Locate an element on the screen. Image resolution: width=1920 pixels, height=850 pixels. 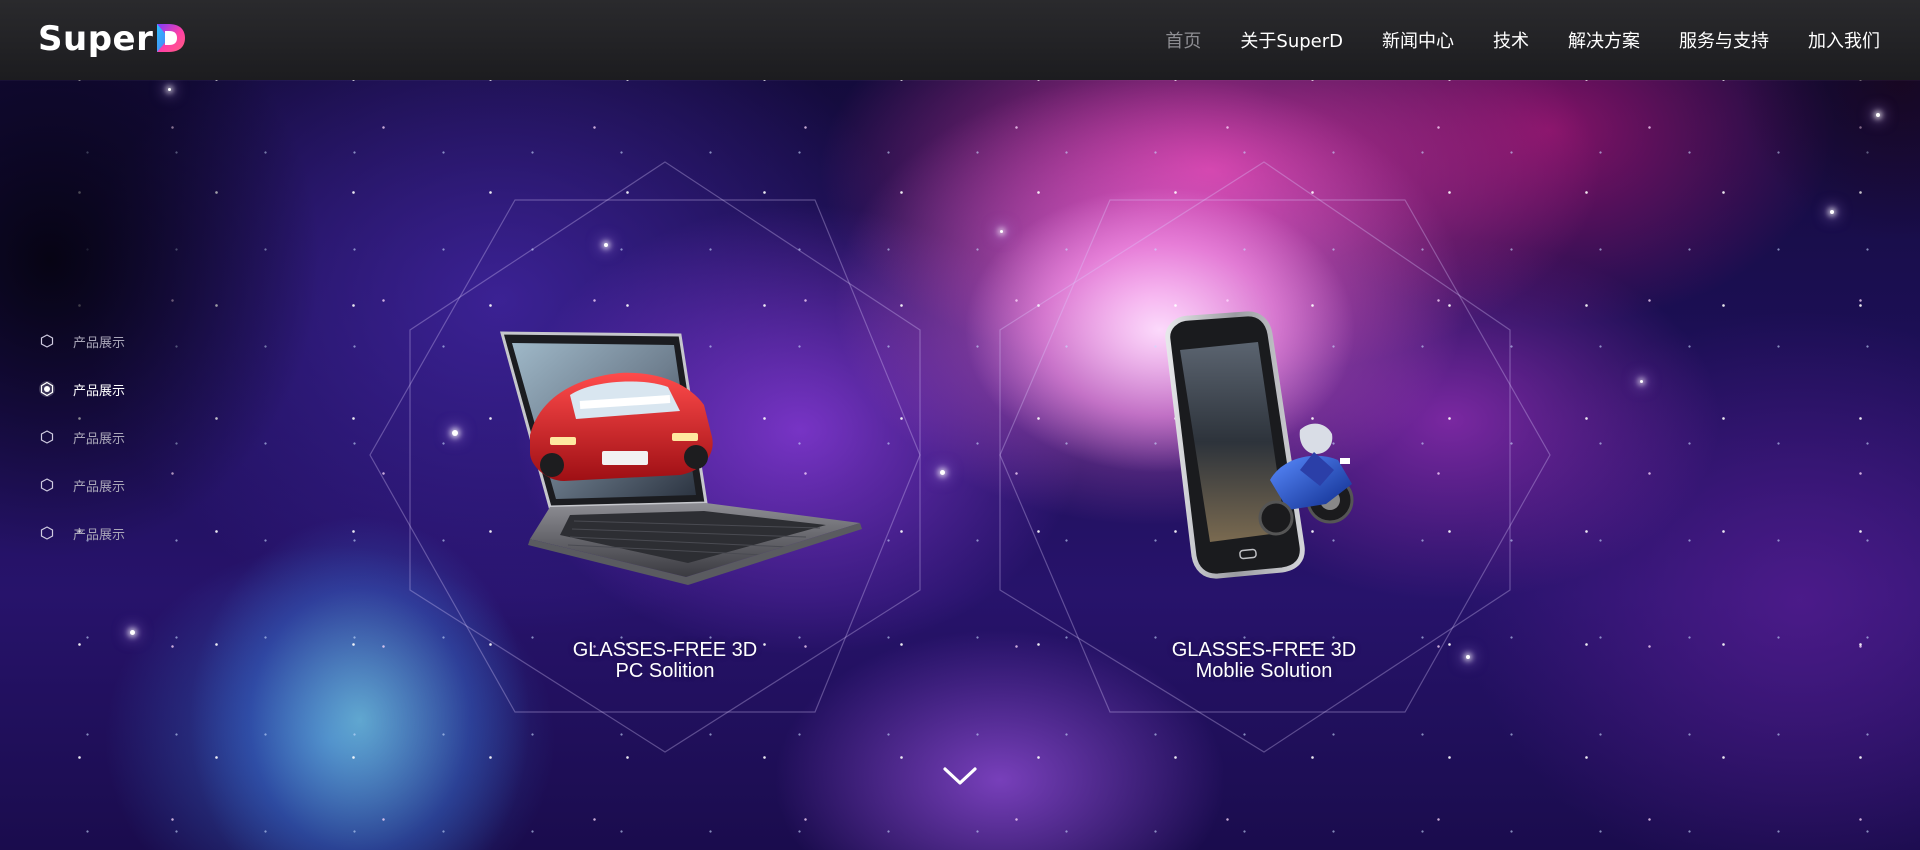
phone-3d-icon is located at coordinates (1259, 445).